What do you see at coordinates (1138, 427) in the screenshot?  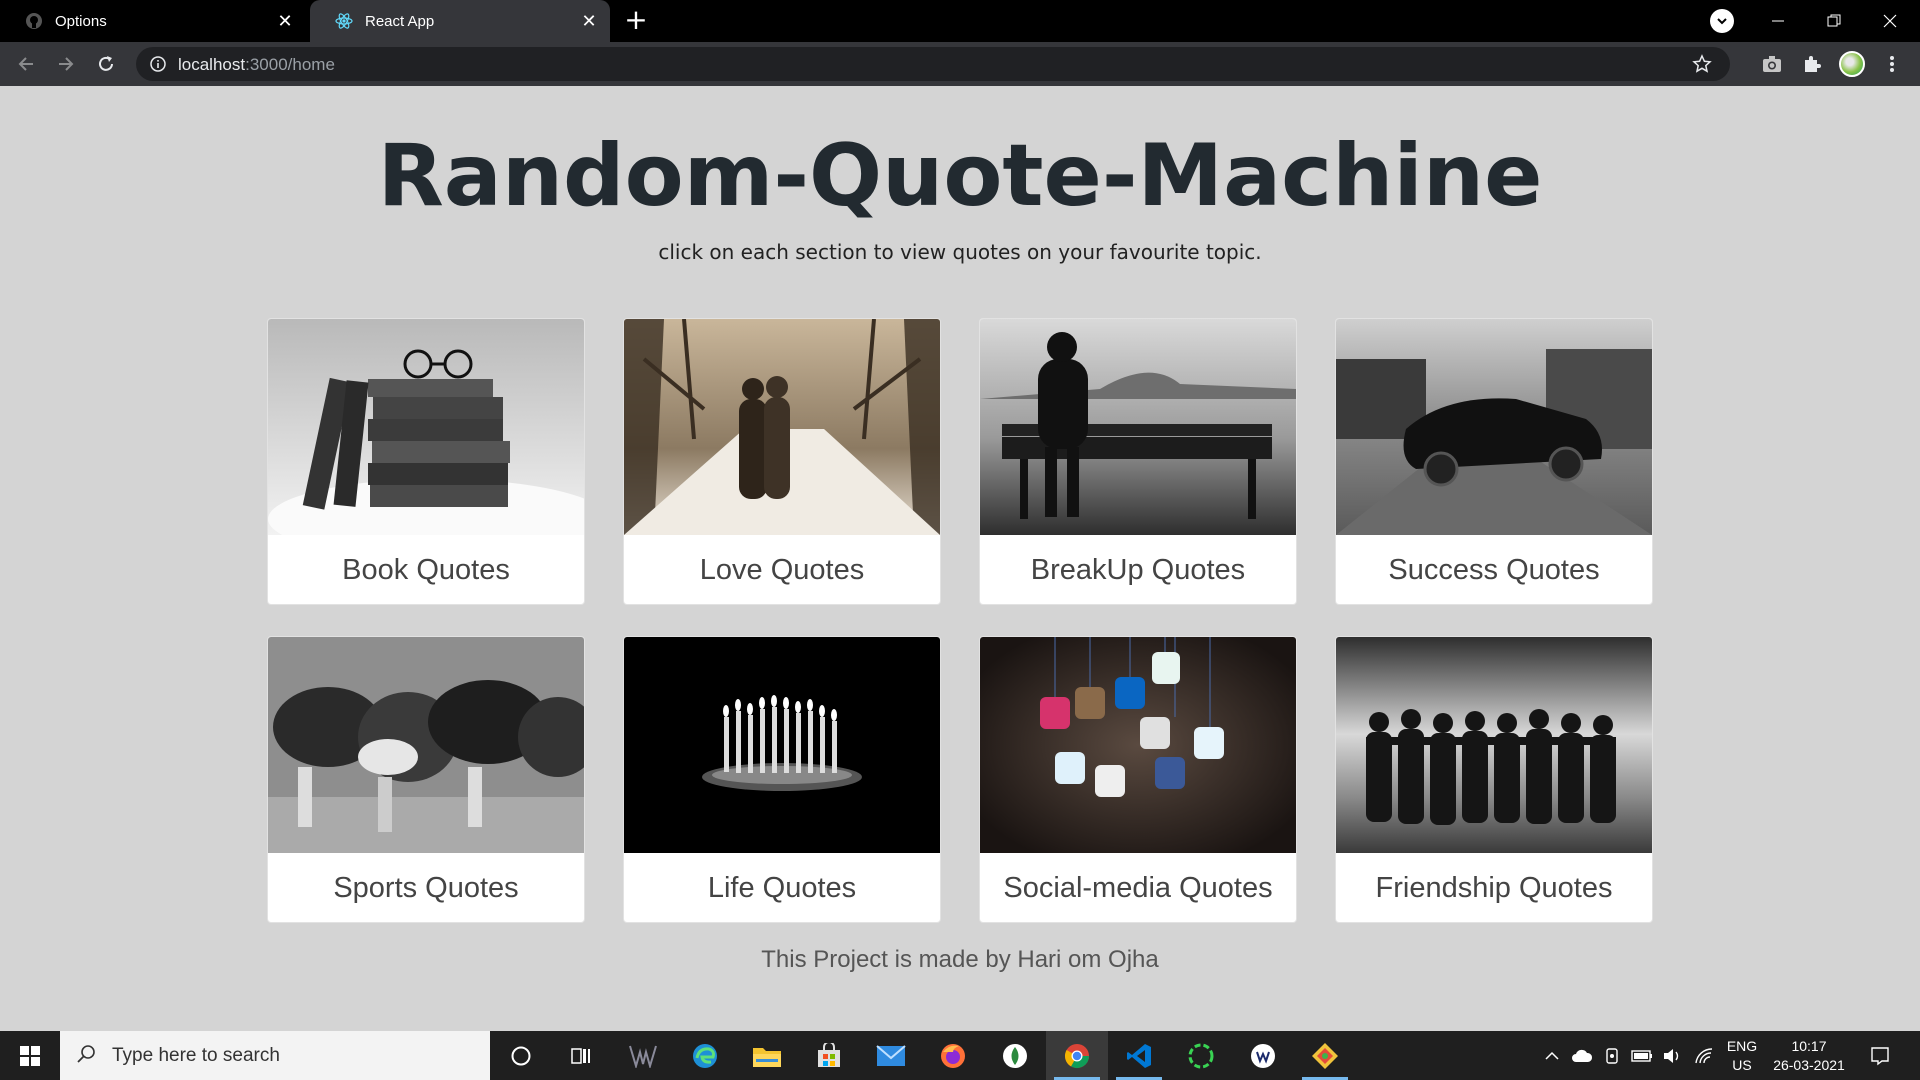 I see `bench-girl-image` at bounding box center [1138, 427].